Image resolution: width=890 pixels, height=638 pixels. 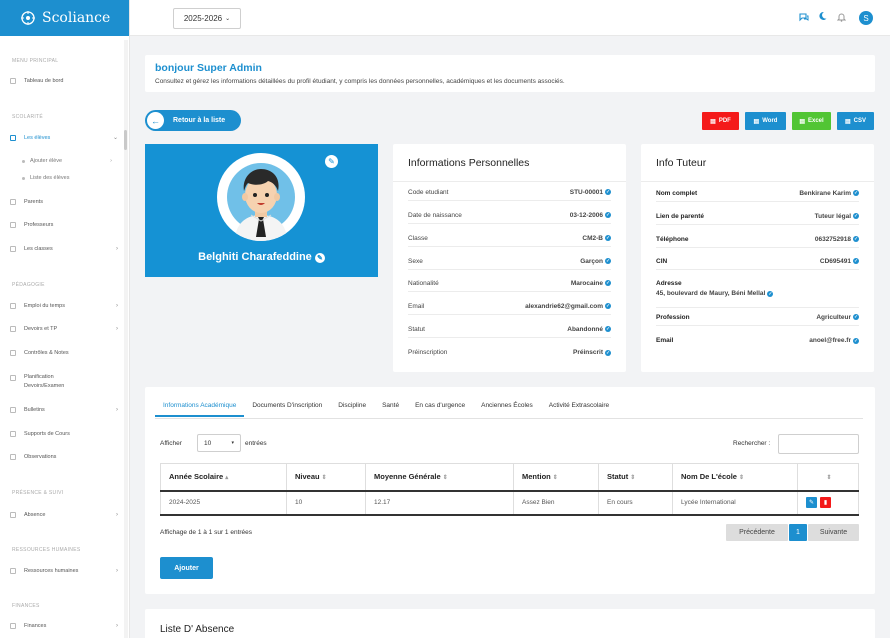 I want to click on sidebar-item-label: Supports de Cours, so click(x=47, y=434).